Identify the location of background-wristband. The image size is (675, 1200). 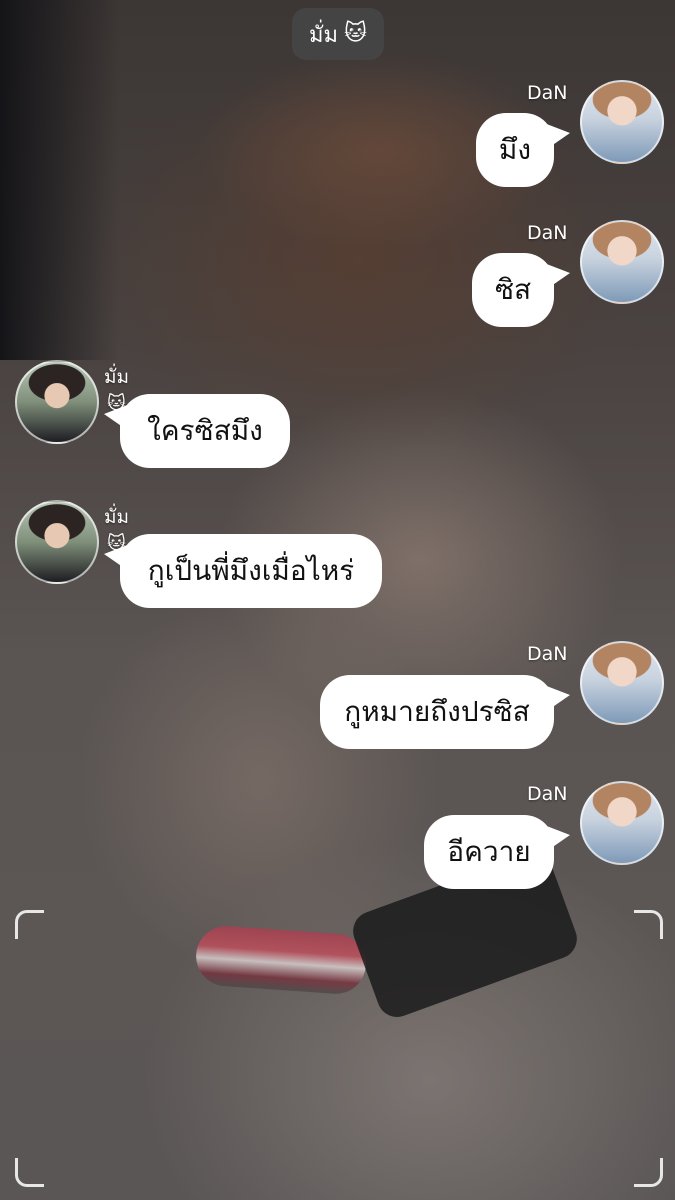
(281, 960).